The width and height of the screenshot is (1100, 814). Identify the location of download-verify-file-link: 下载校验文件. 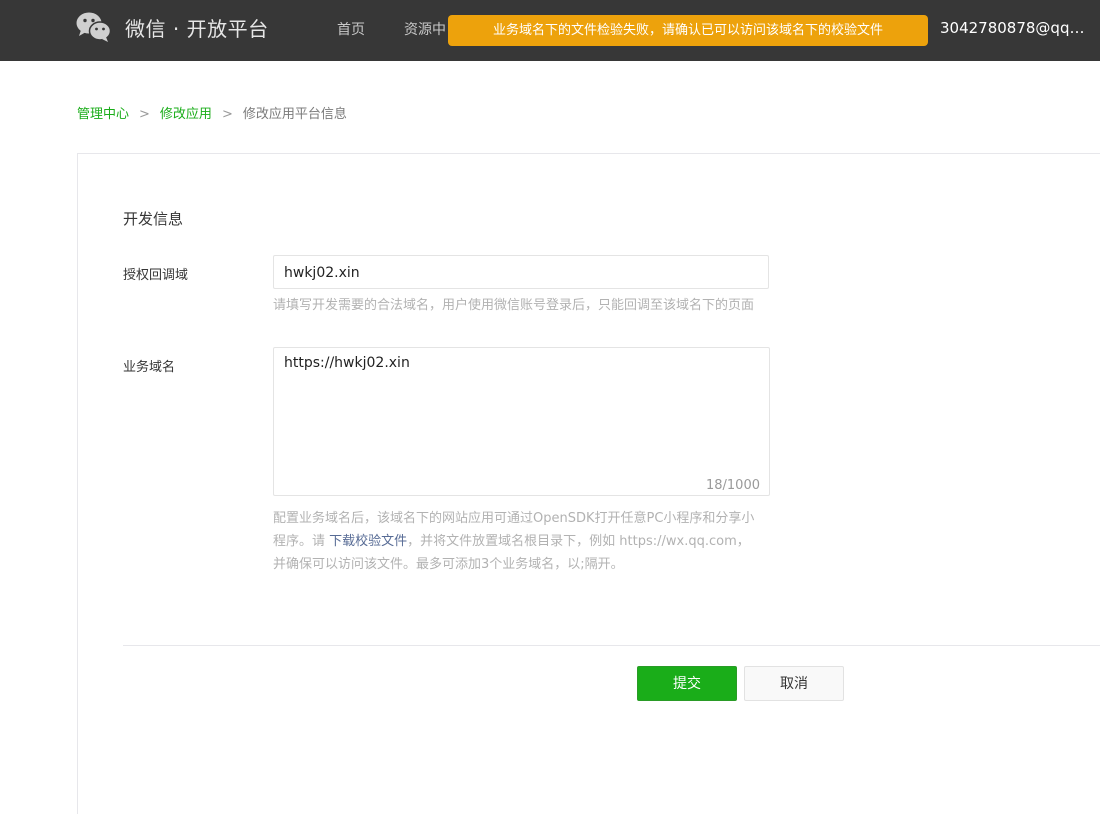
(368, 541).